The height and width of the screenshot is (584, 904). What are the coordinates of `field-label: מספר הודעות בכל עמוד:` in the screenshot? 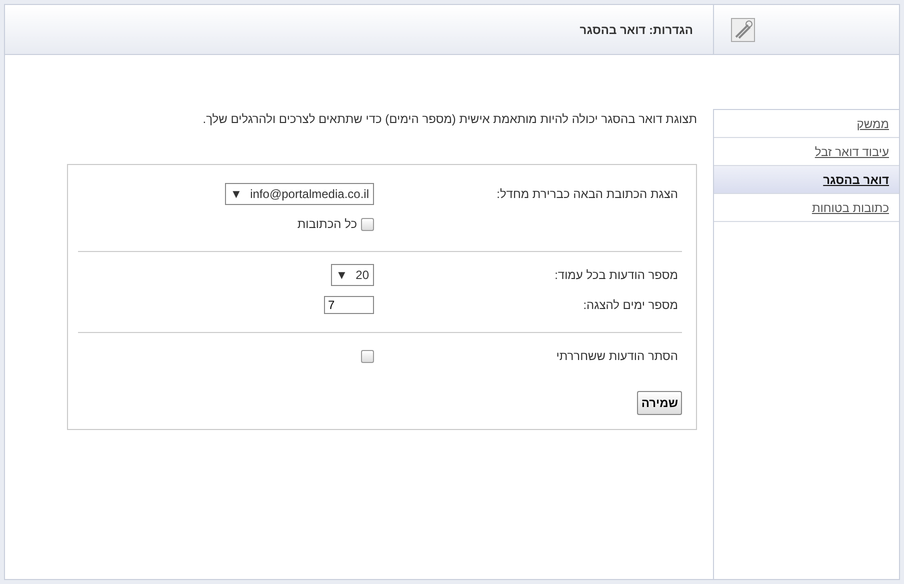 It's located at (616, 275).